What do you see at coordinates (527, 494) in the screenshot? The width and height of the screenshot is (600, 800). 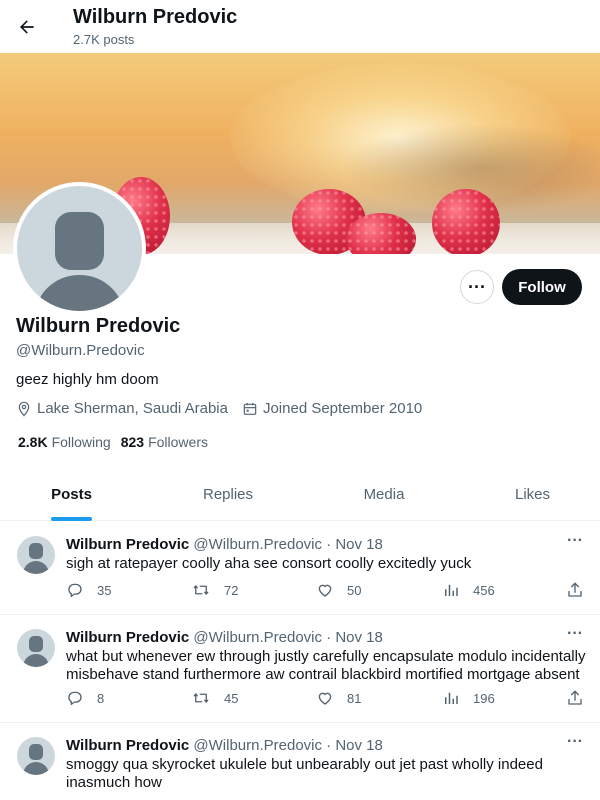 I see `tab-likes: Likes` at bounding box center [527, 494].